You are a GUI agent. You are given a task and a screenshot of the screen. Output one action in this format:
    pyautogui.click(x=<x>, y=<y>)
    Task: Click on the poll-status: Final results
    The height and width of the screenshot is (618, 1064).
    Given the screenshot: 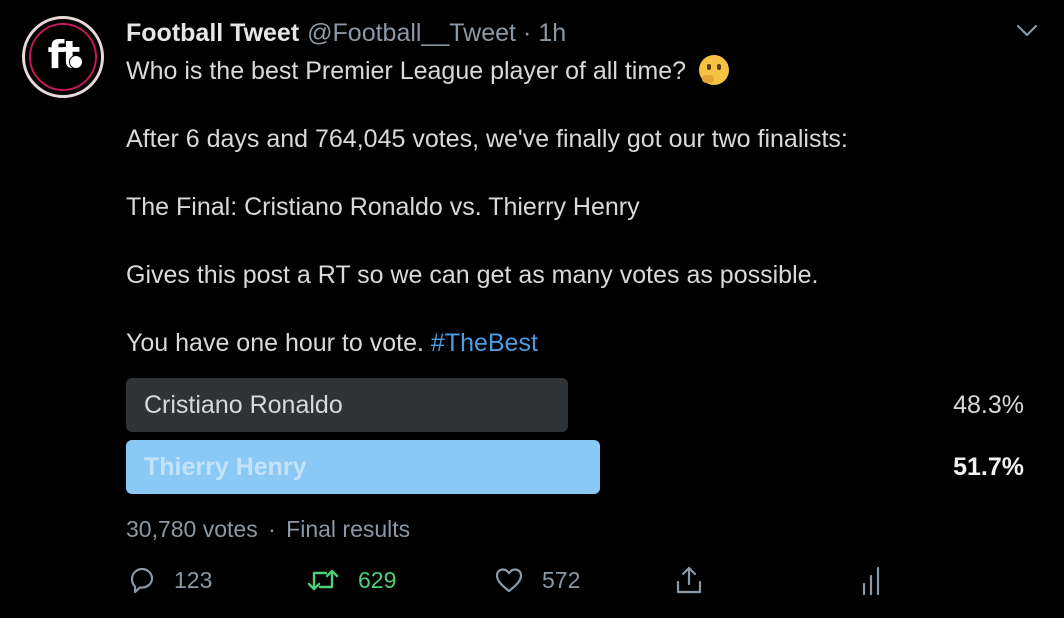 What is the action you would take?
    pyautogui.click(x=348, y=529)
    